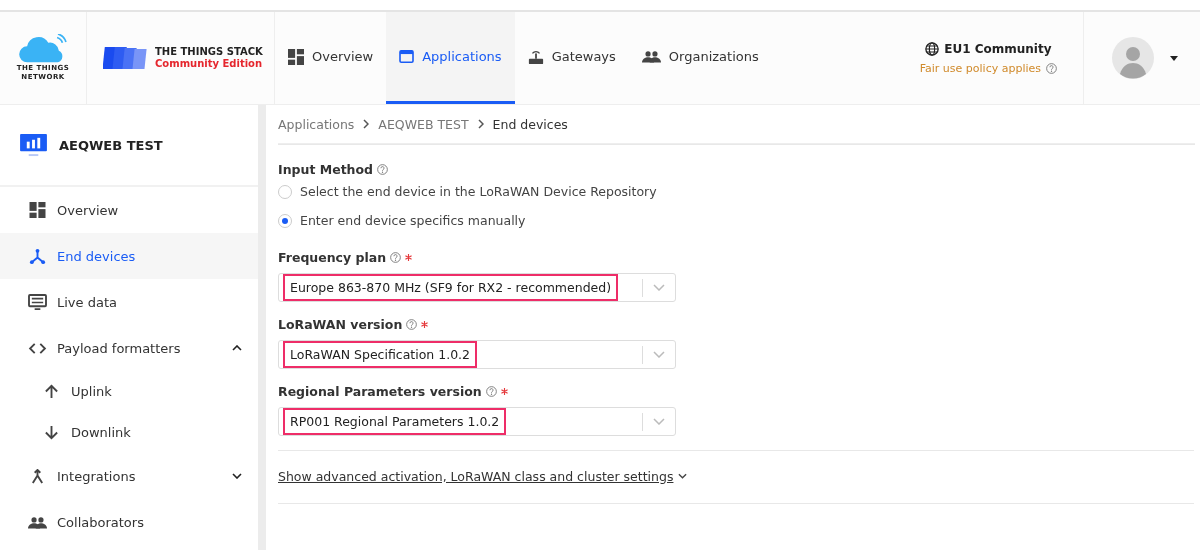 The width and height of the screenshot is (1200, 550). What do you see at coordinates (209, 52) in the screenshot?
I see `product-name: THE THINGS STACK` at bounding box center [209, 52].